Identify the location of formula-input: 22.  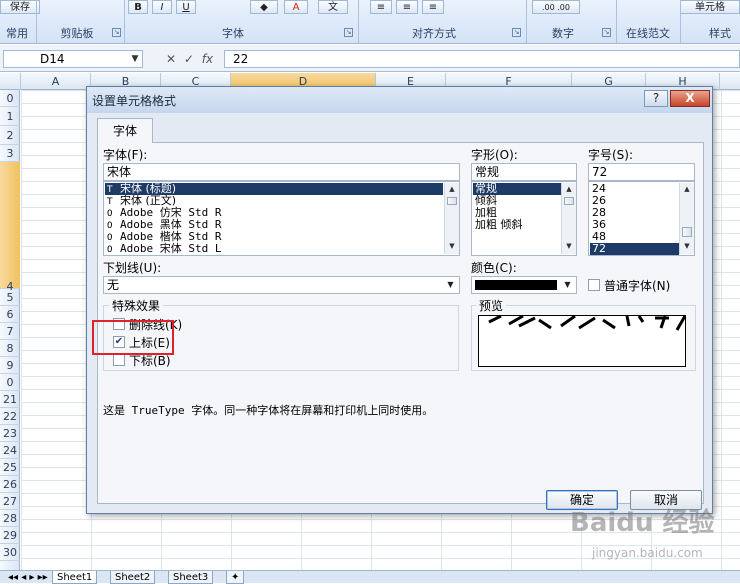
(482, 59).